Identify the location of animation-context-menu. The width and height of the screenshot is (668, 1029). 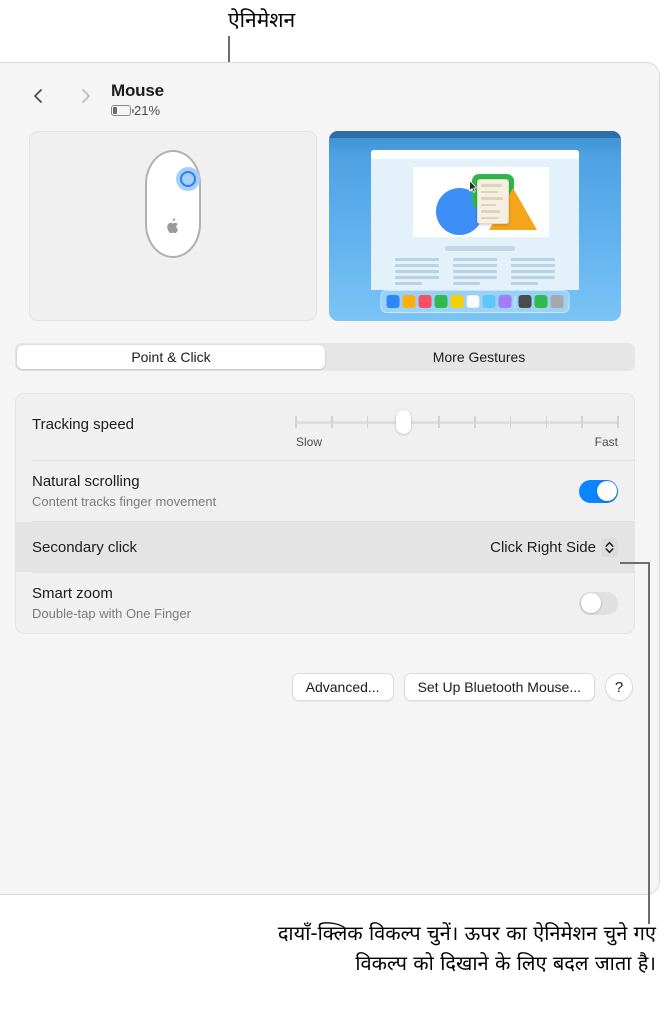
(493, 201).